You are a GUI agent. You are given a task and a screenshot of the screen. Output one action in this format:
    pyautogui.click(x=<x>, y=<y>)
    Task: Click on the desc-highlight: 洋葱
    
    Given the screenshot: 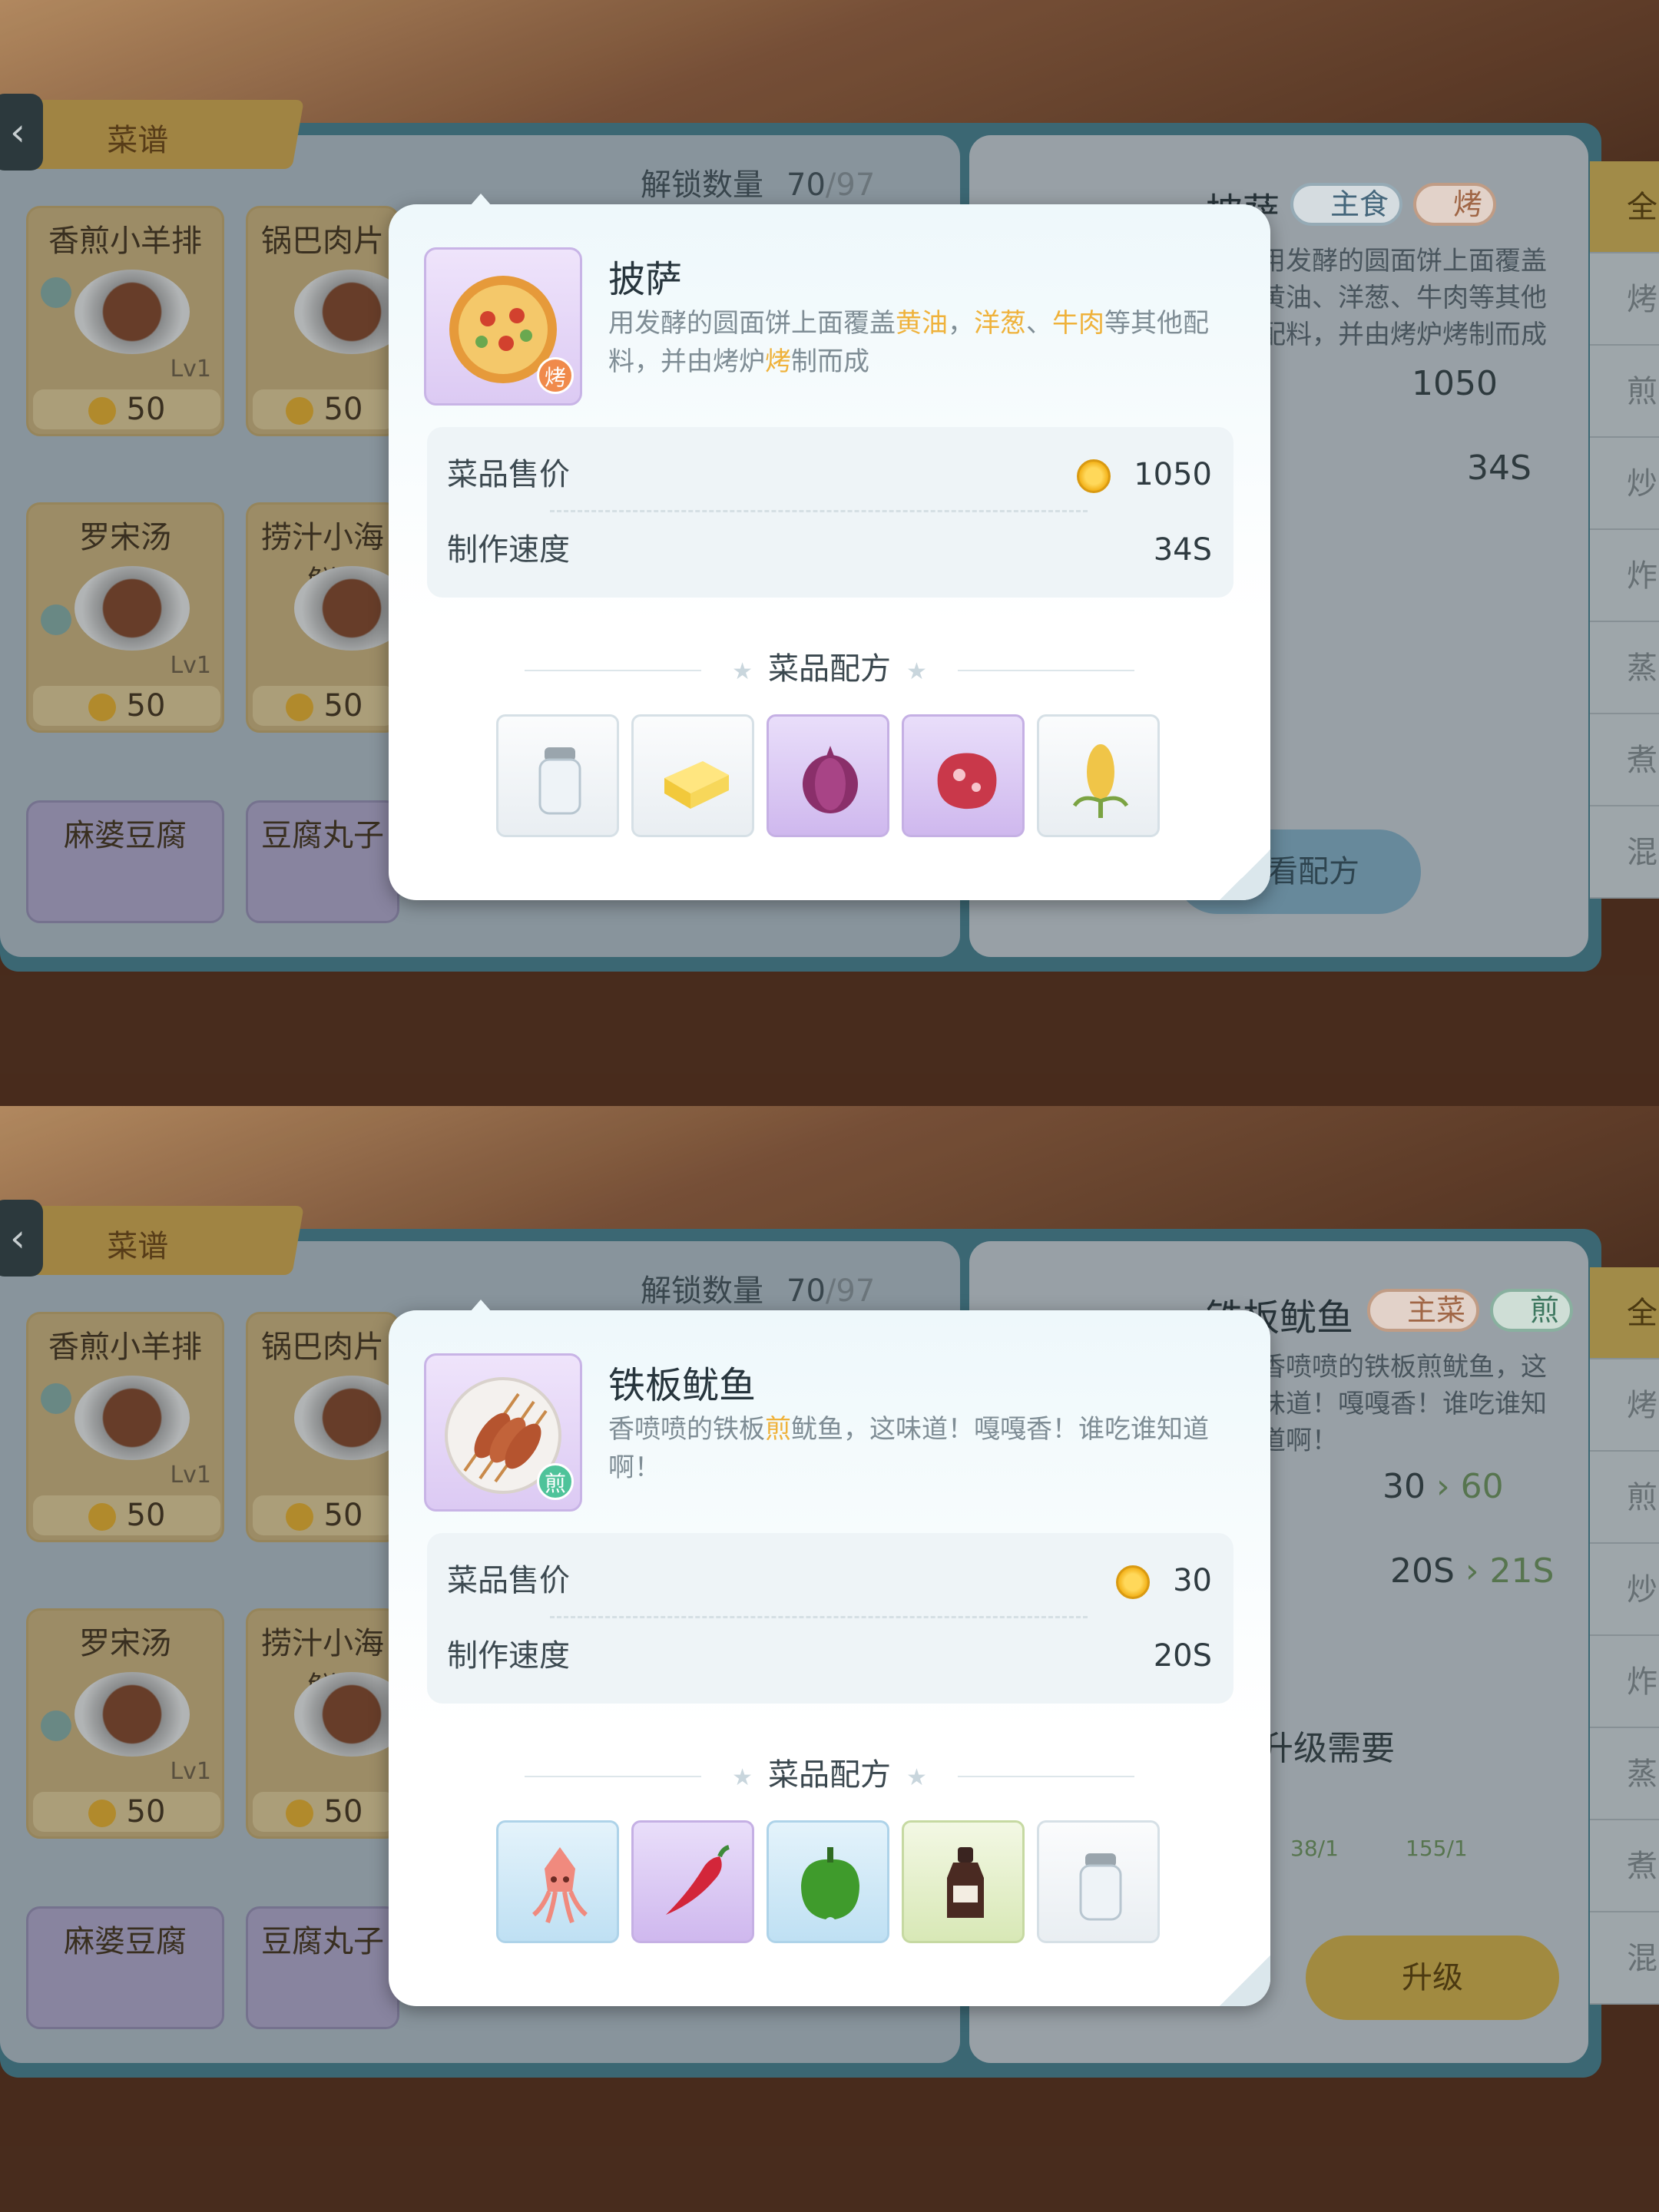 What is the action you would take?
    pyautogui.click(x=1000, y=323)
    